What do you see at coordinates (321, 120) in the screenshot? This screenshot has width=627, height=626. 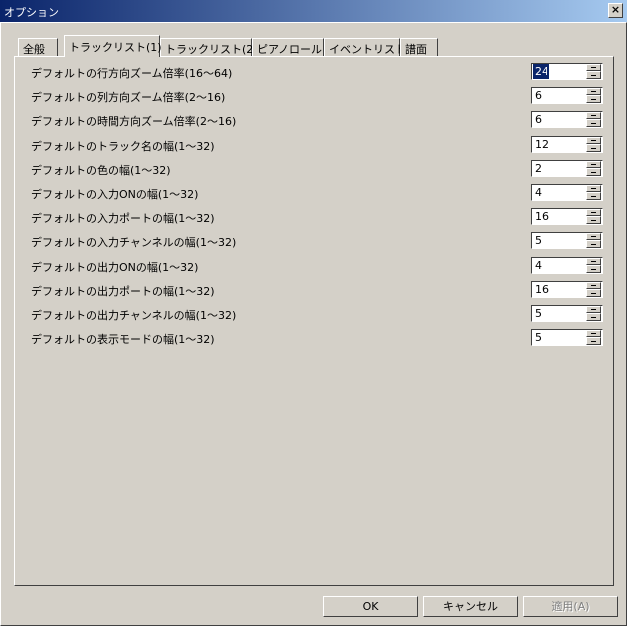 I see `setting-row: デフォルトの時間方向ズーム倍率(2～16)` at bounding box center [321, 120].